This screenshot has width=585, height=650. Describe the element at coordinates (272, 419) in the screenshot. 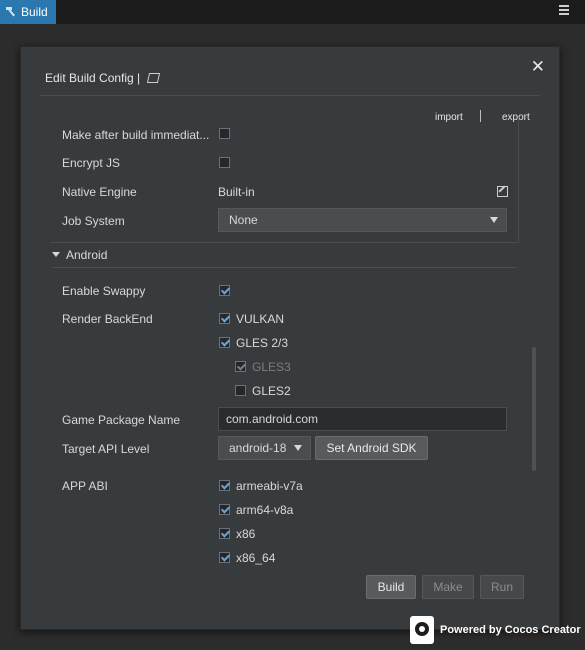

I see `game-package-name-value: com.android.com` at that location.